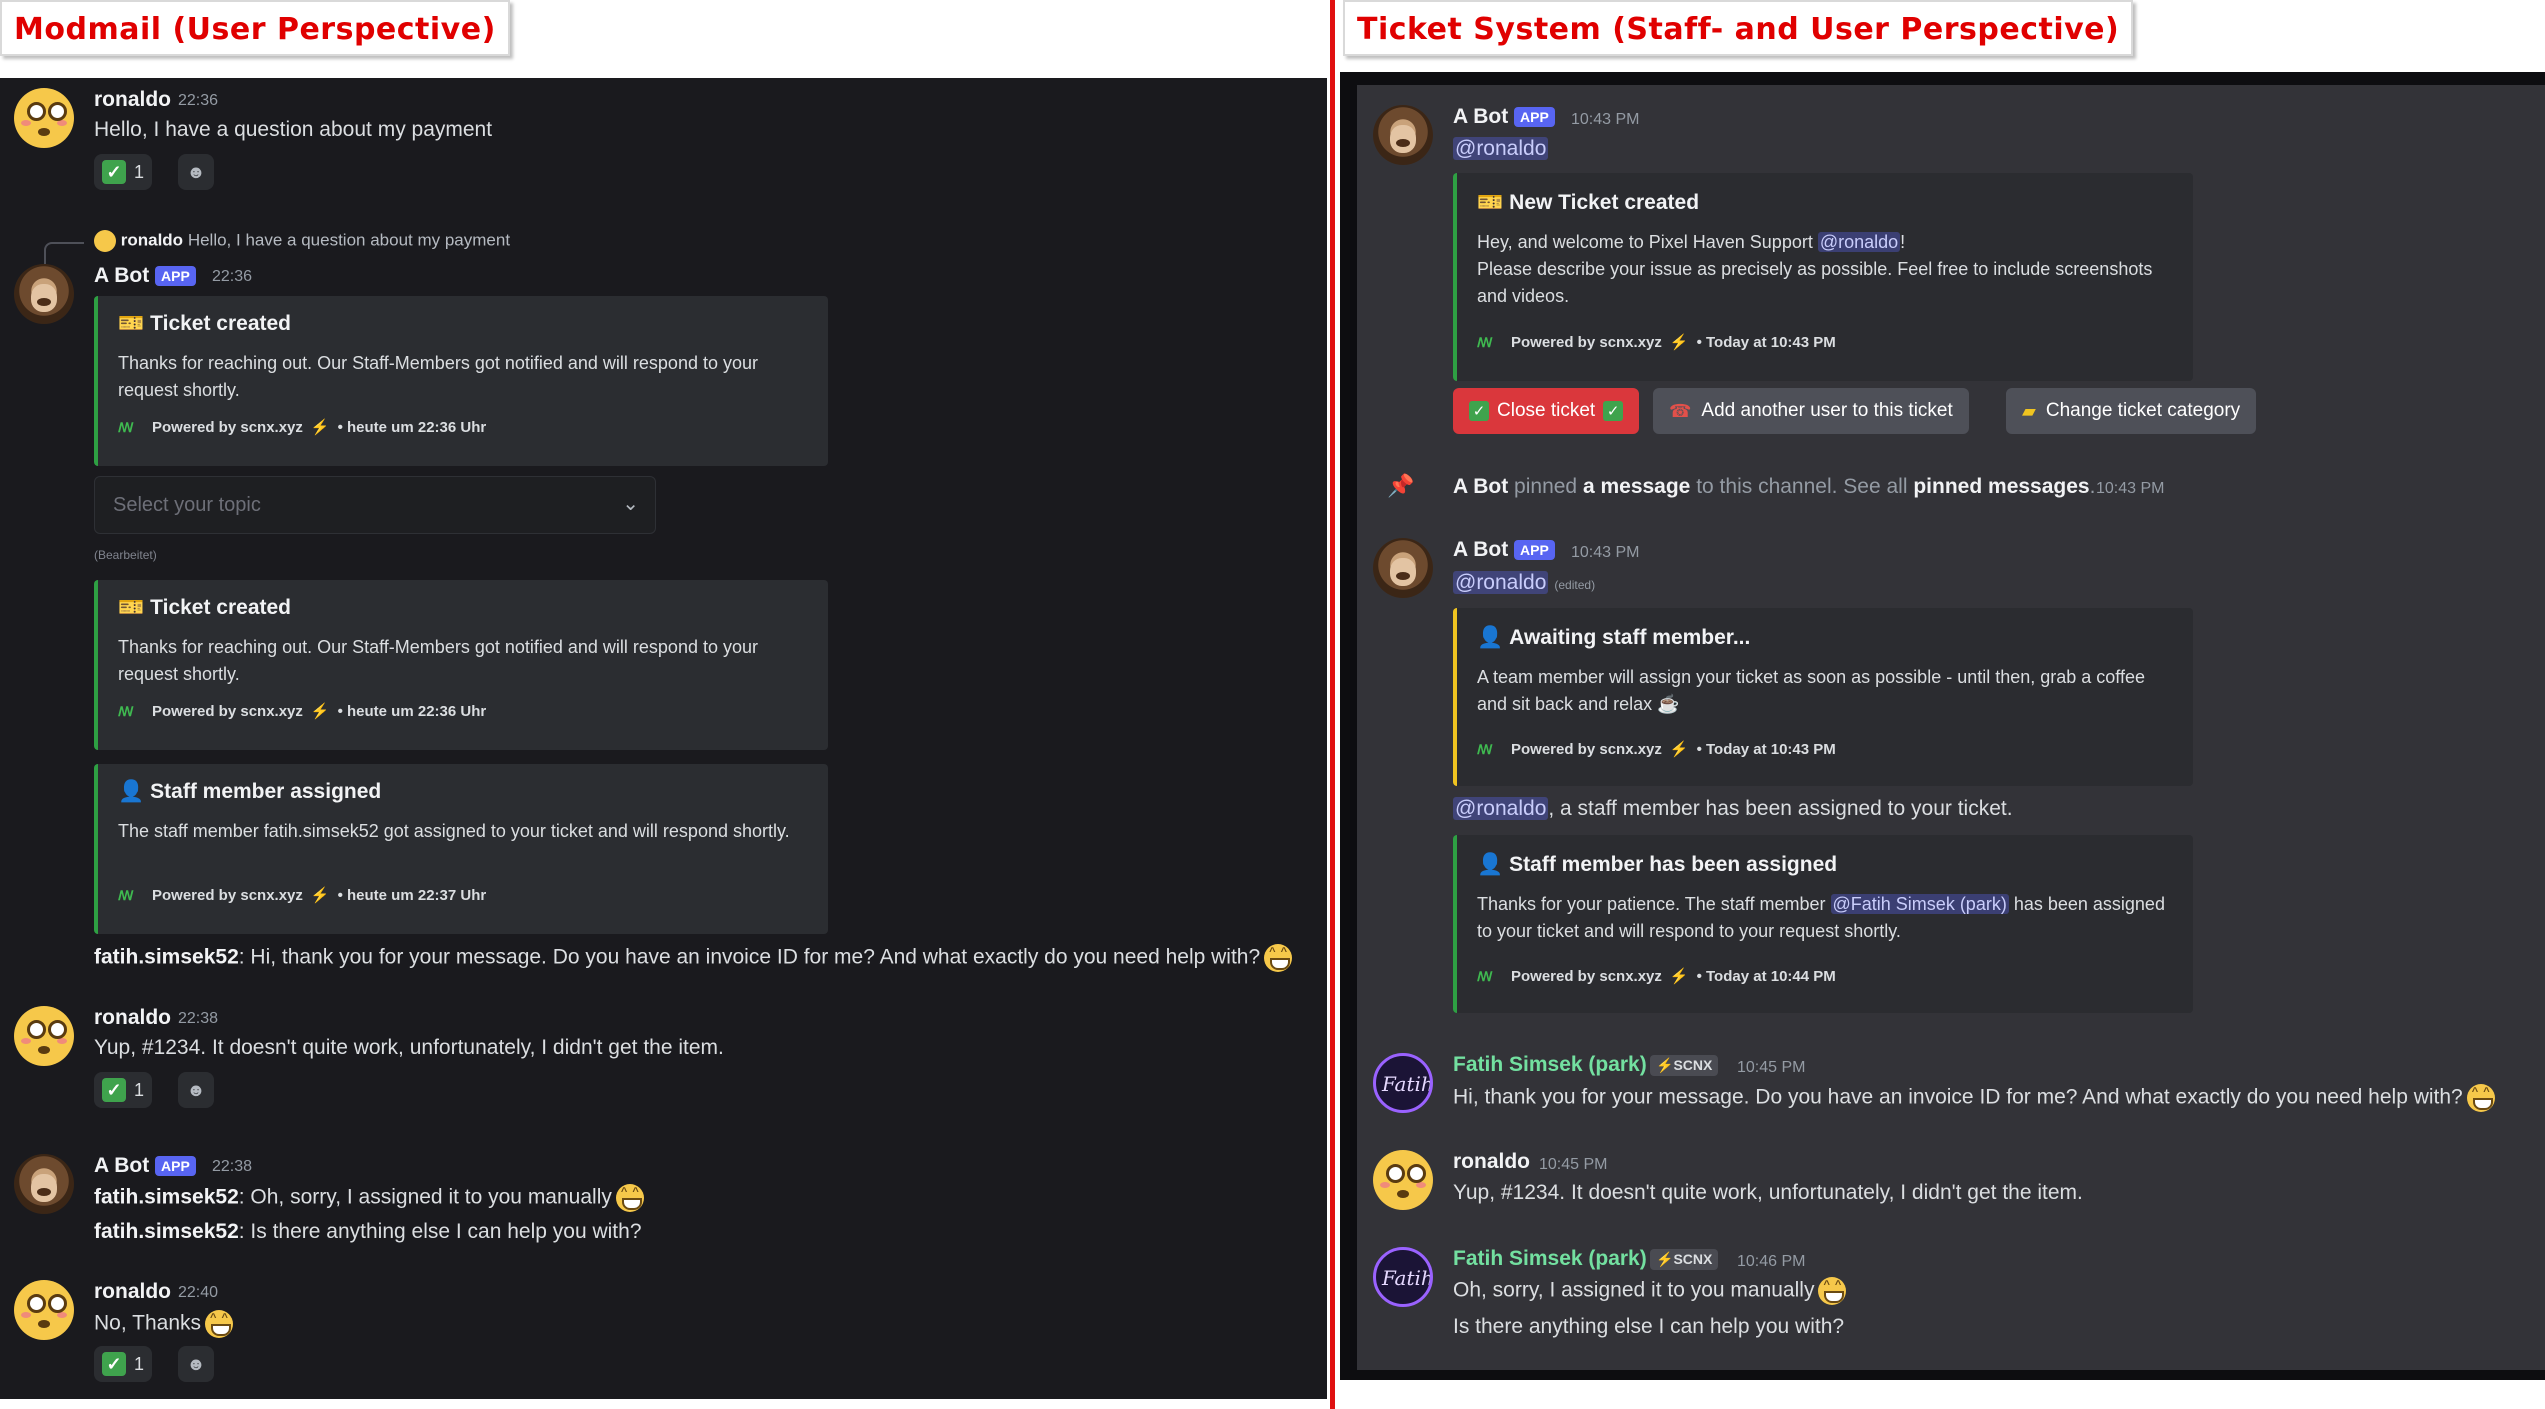  Describe the element at coordinates (2131, 411) in the screenshot. I see `change-category-button: ▰ Change ticket category` at that location.